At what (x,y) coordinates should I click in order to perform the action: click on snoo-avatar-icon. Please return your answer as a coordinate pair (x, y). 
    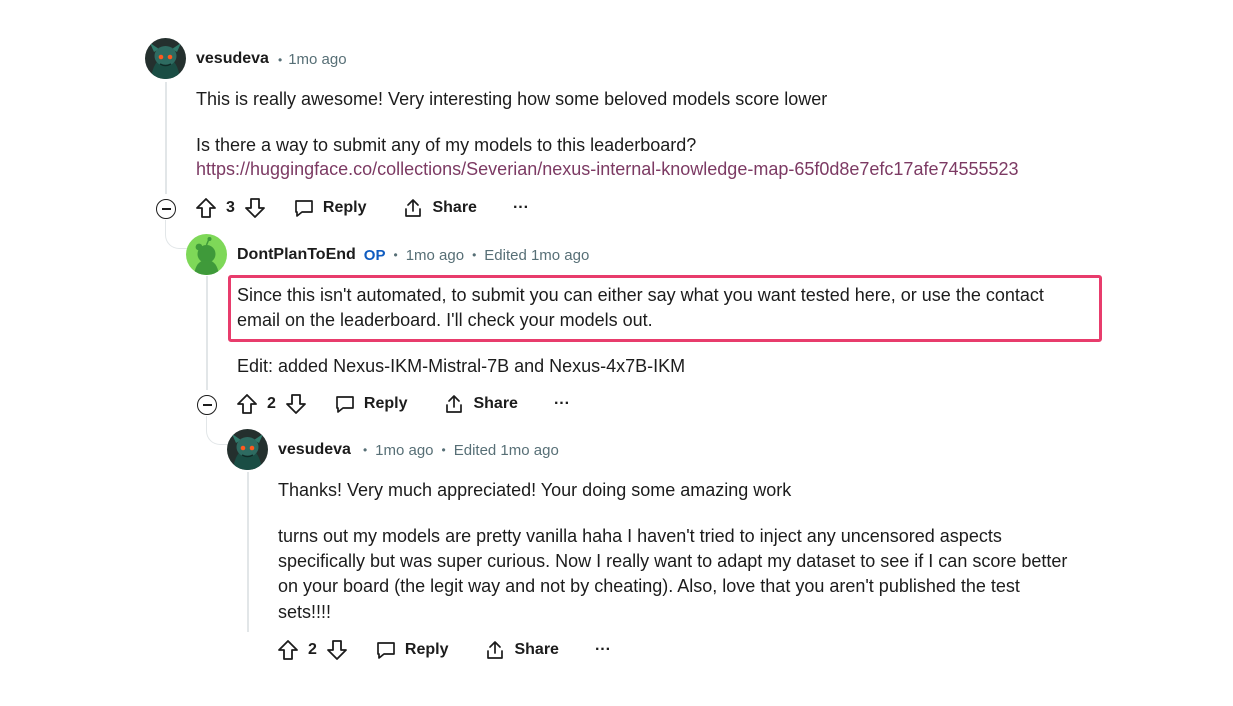
    Looking at the image, I should click on (206, 254).